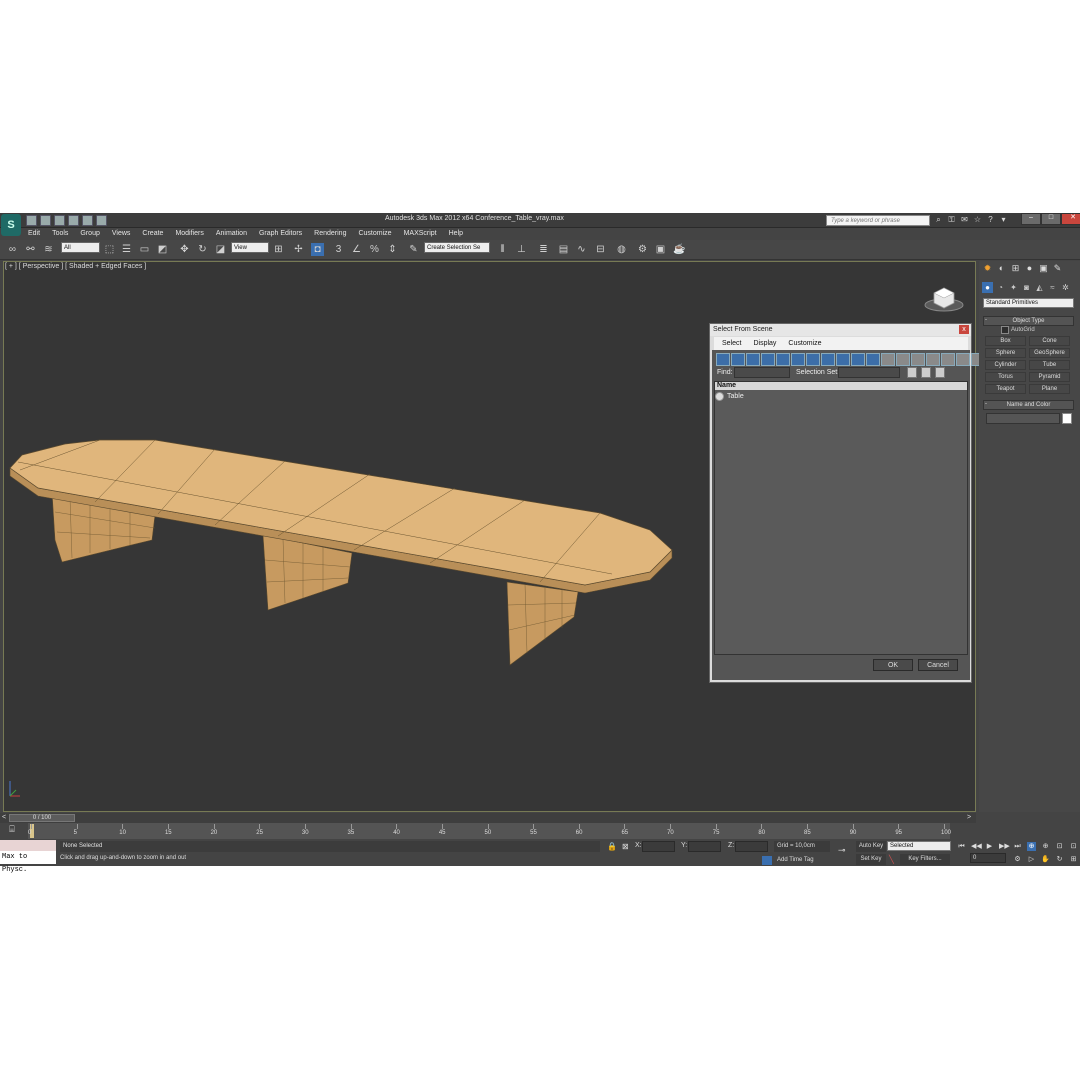 The image size is (1080, 1080). Describe the element at coordinates (795, 860) in the screenshot. I see `add-time-tag: Add Time Tag` at that location.